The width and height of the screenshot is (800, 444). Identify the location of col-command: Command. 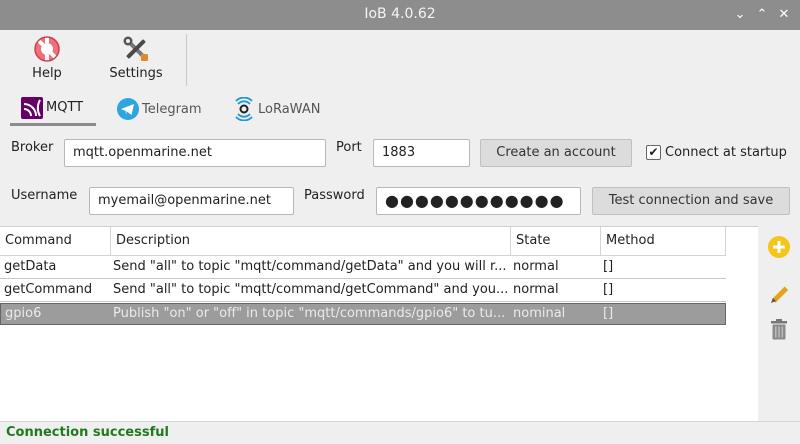
(55, 241).